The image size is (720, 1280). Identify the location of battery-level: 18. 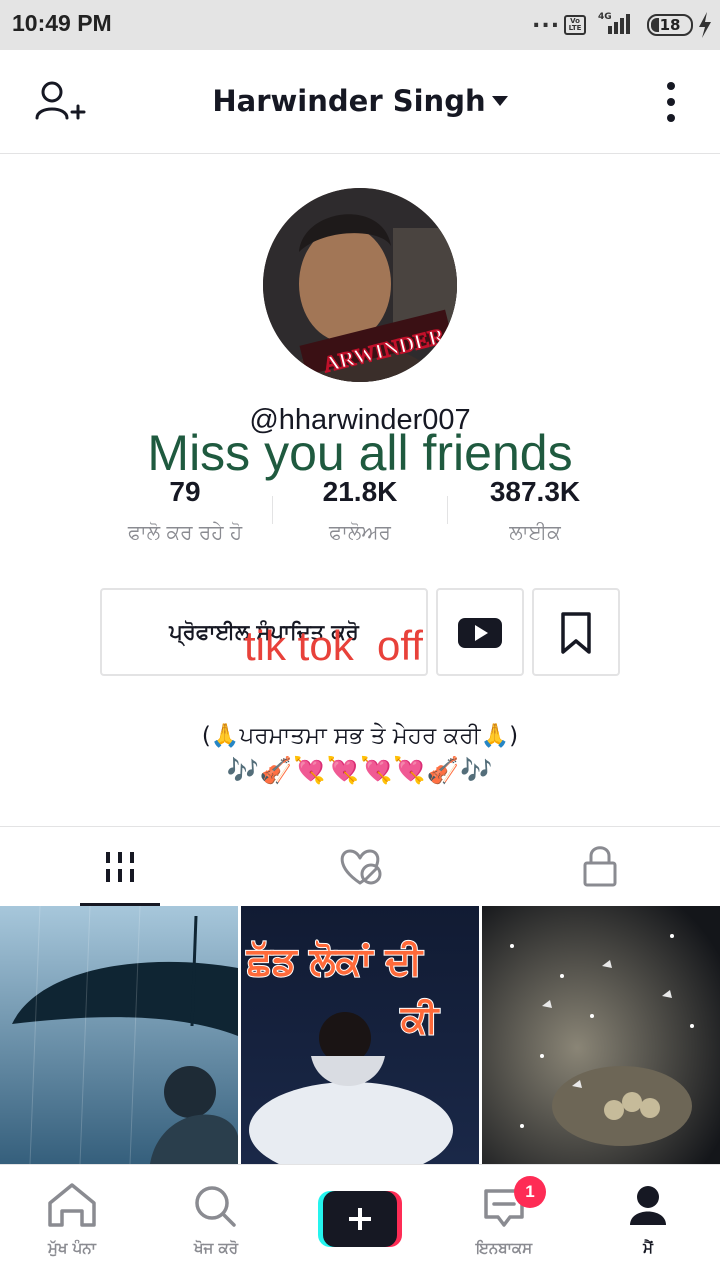
(670, 25).